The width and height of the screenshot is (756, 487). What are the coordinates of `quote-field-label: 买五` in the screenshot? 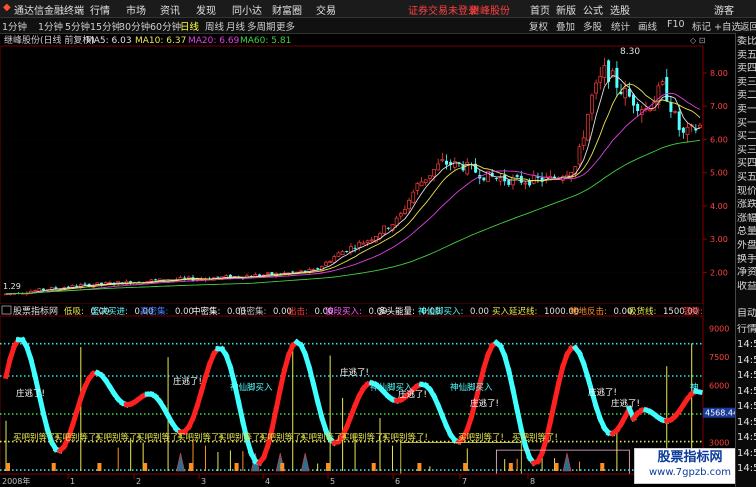 It's located at (746, 177).